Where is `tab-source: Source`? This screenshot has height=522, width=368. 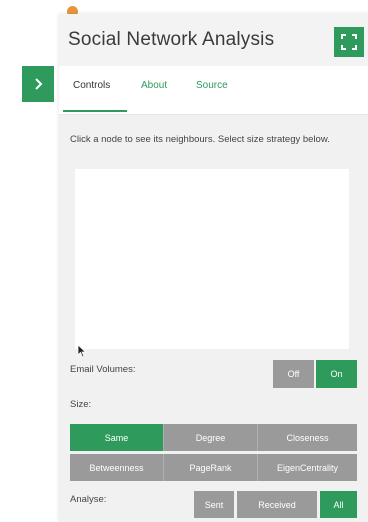 tab-source: Source is located at coordinates (212, 85).